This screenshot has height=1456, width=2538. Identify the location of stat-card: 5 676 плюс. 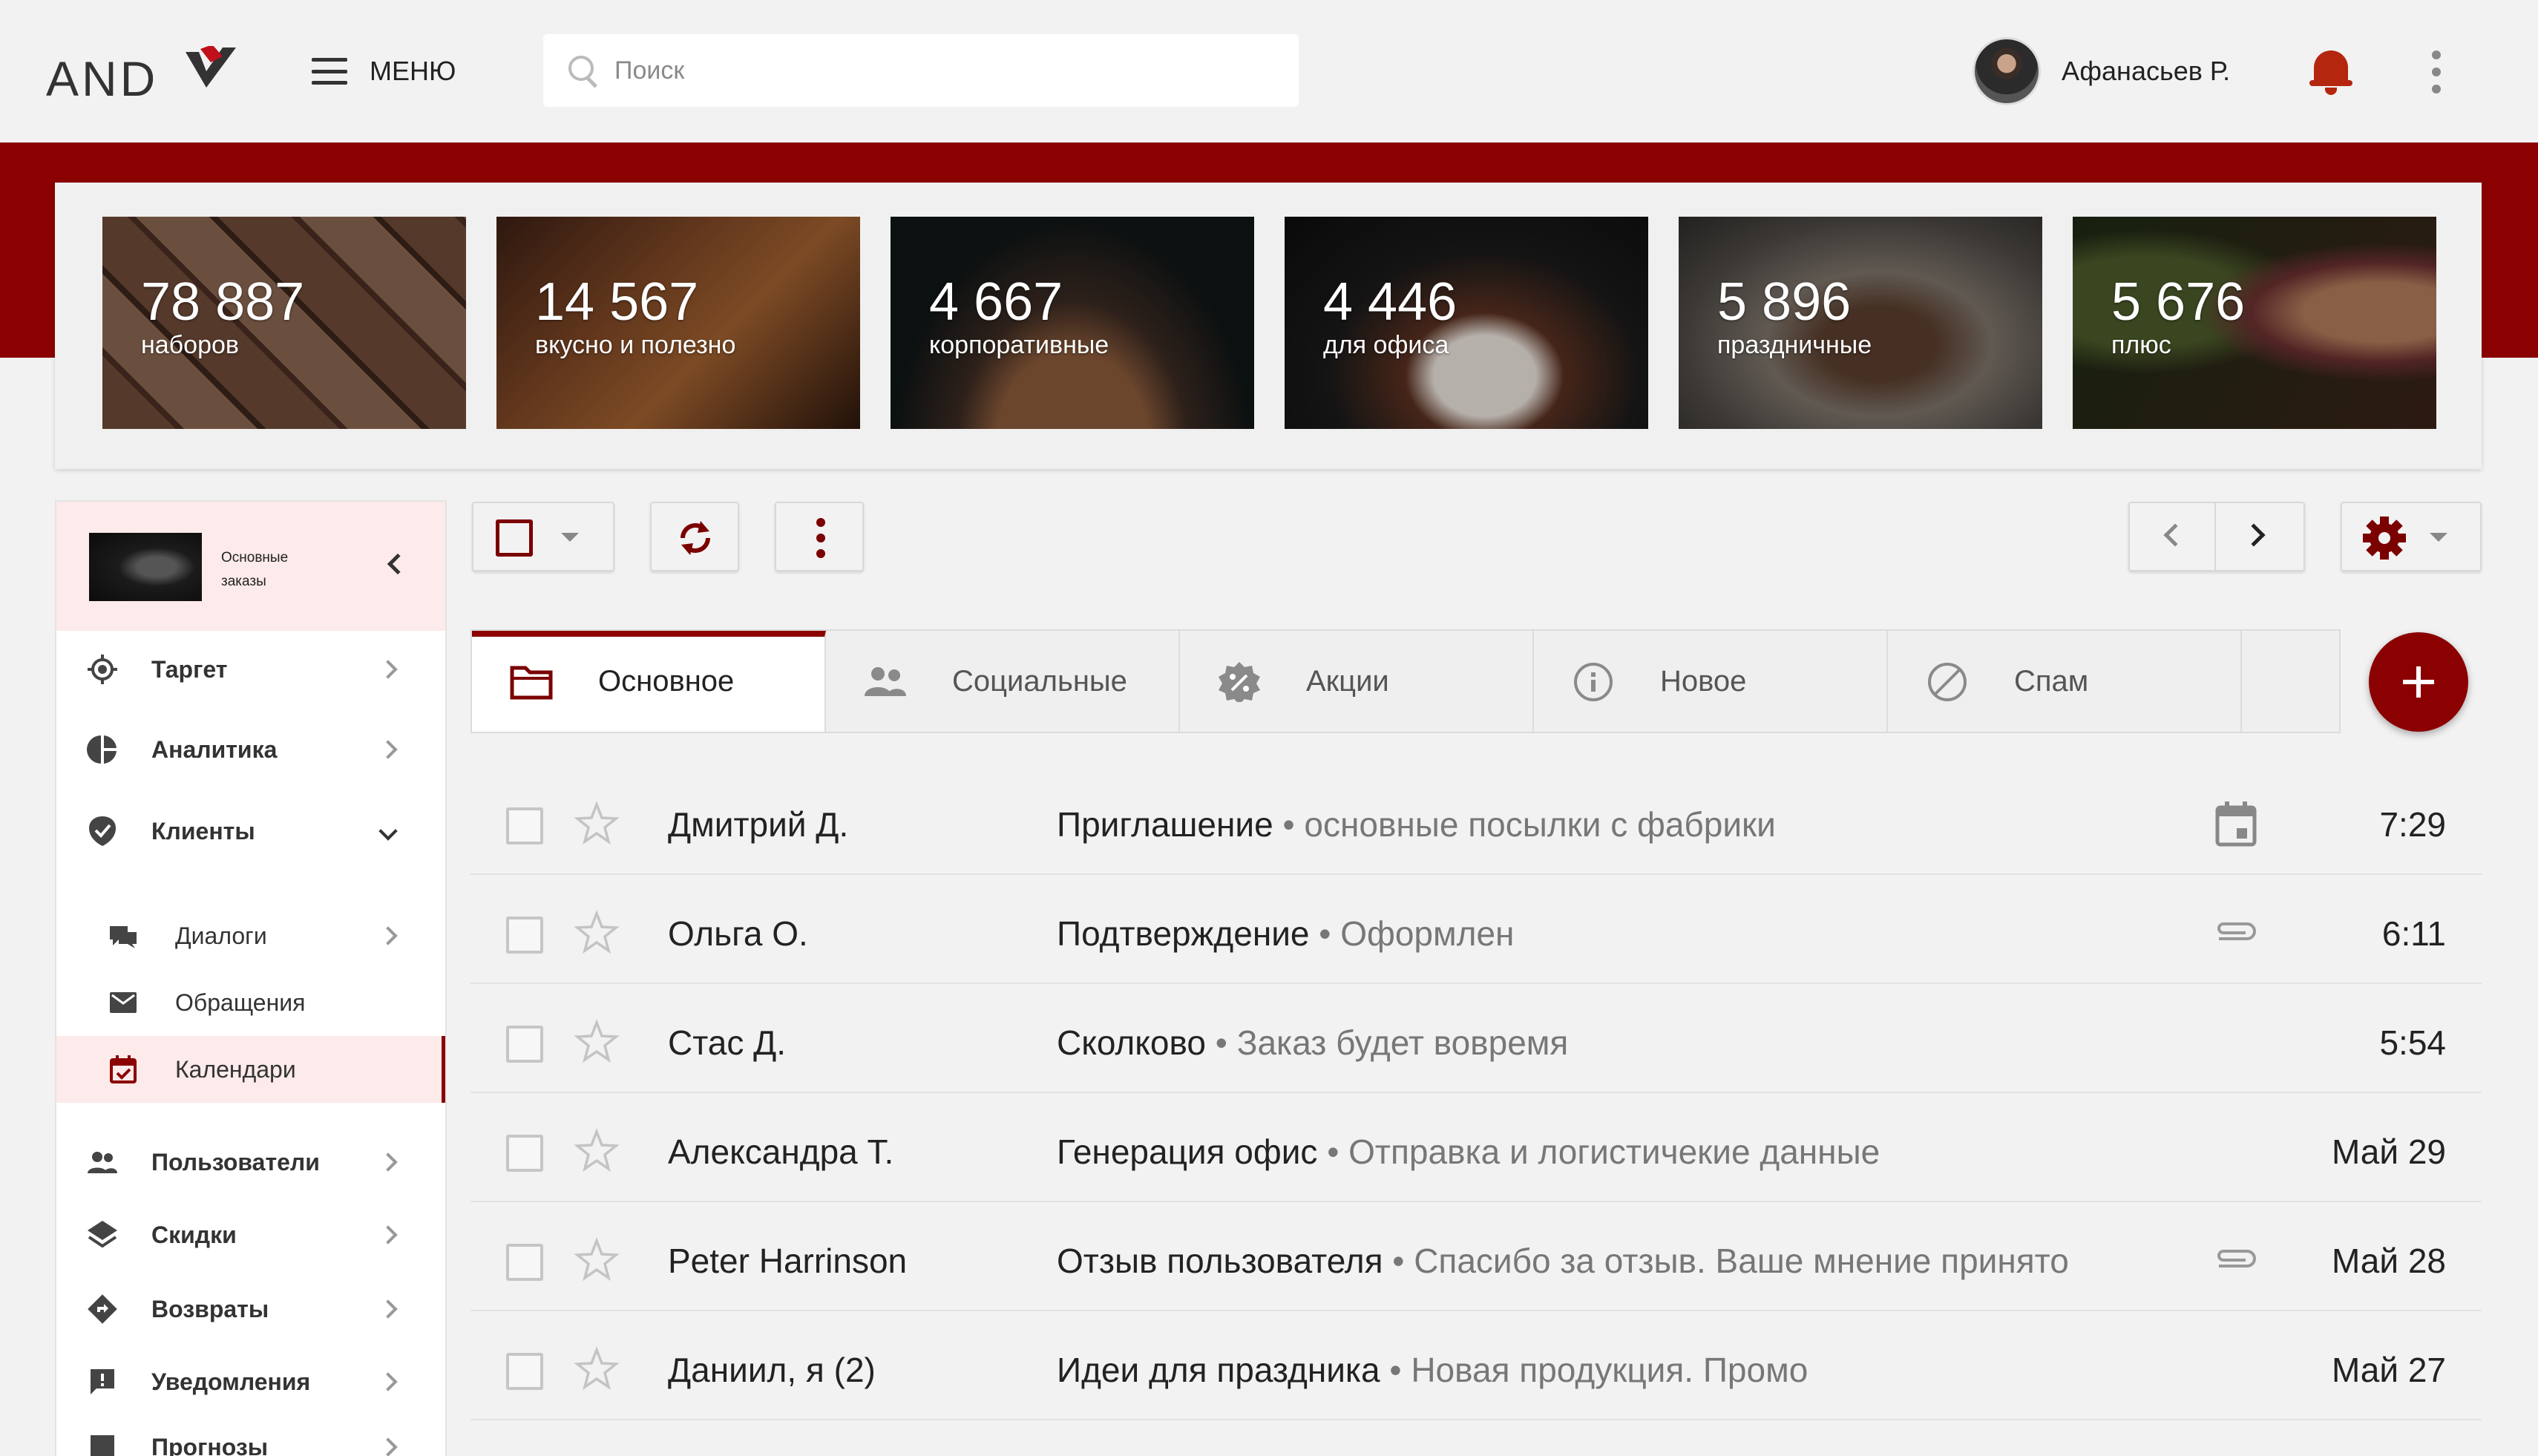
(2254, 323).